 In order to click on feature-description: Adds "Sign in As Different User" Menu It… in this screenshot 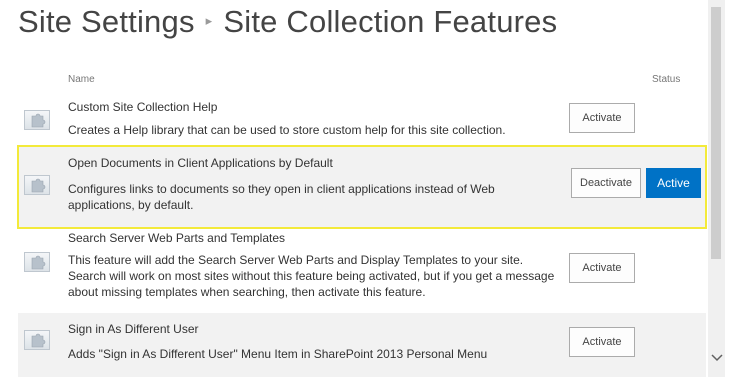, I will do `click(278, 354)`.